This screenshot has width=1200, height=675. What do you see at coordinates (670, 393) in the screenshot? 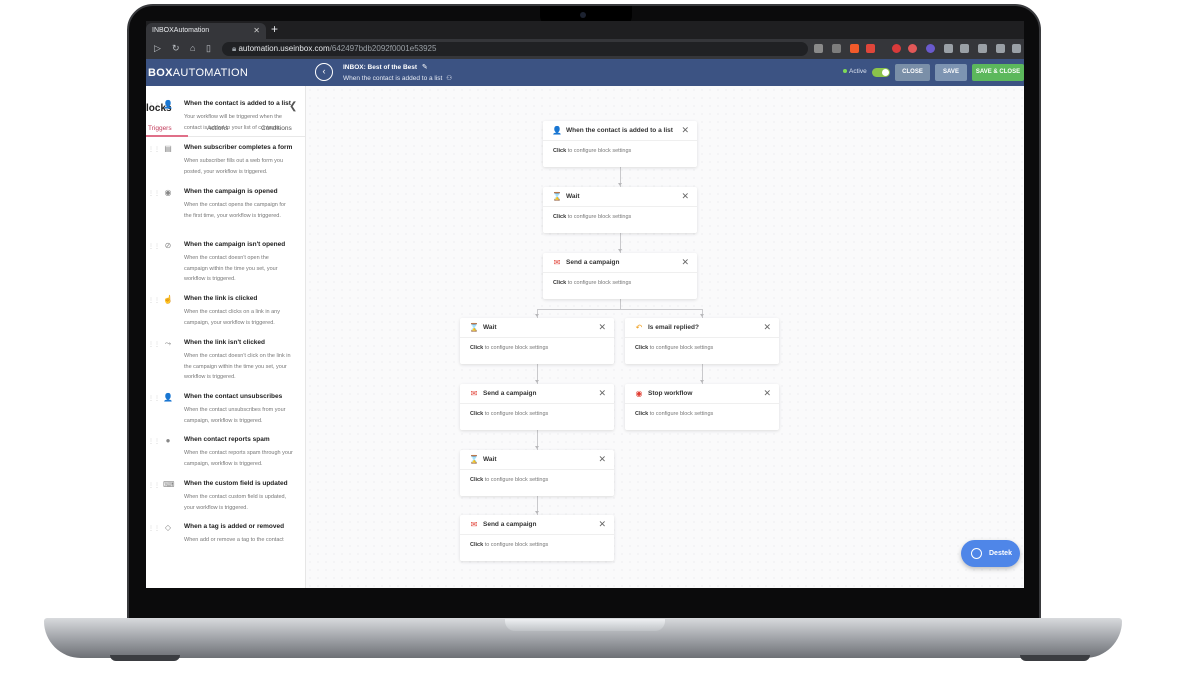
I see `block-title: Stop workflow` at bounding box center [670, 393].